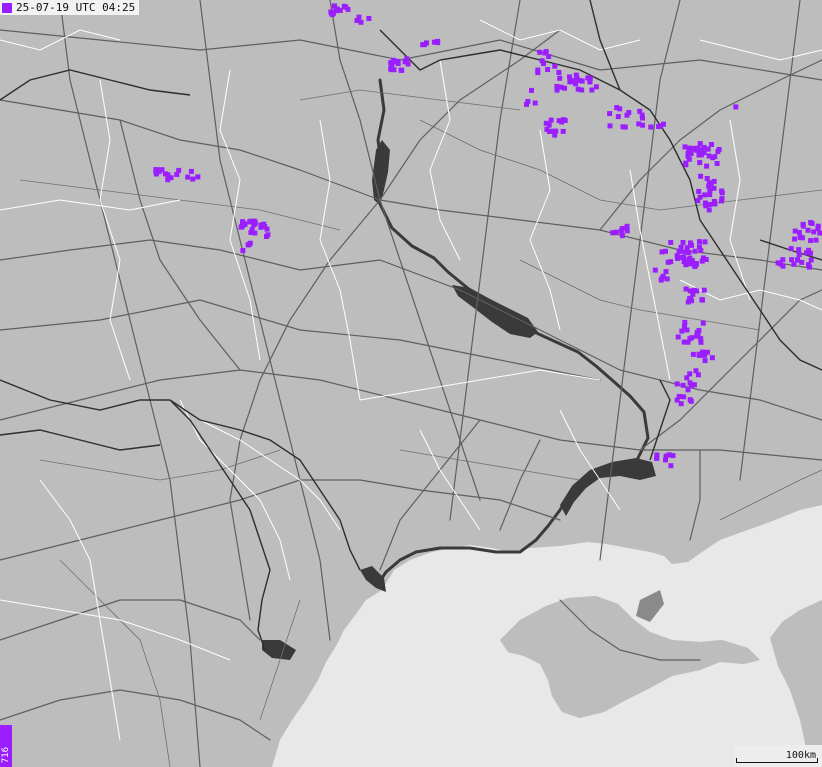 This screenshot has height=767, width=822. What do you see at coordinates (6, 754) in the screenshot?
I see `strike-count: 716` at bounding box center [6, 754].